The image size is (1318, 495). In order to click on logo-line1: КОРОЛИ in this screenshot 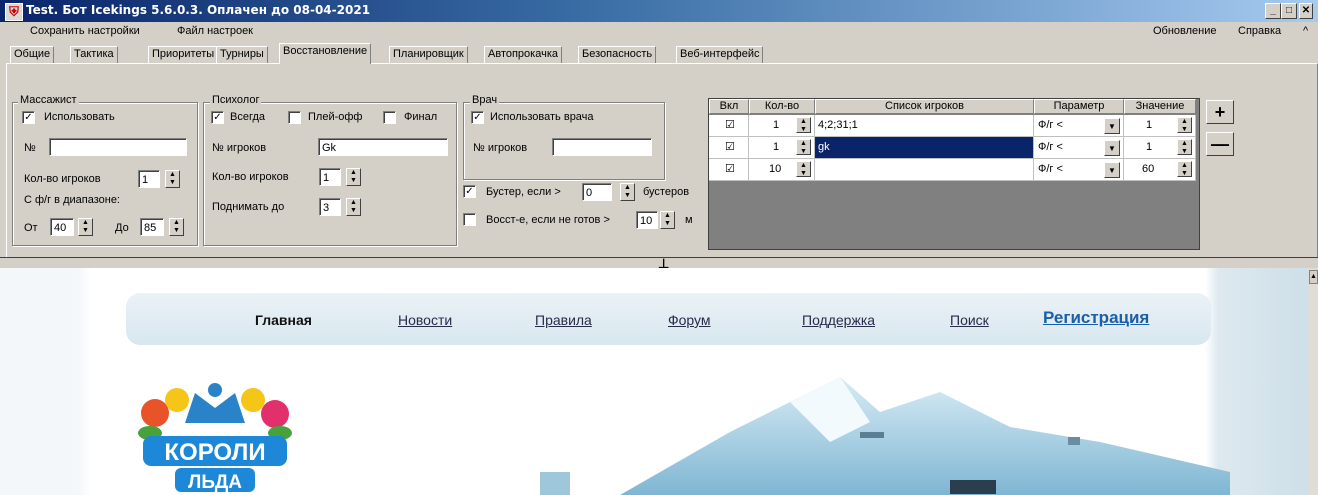, I will do `click(214, 452)`.